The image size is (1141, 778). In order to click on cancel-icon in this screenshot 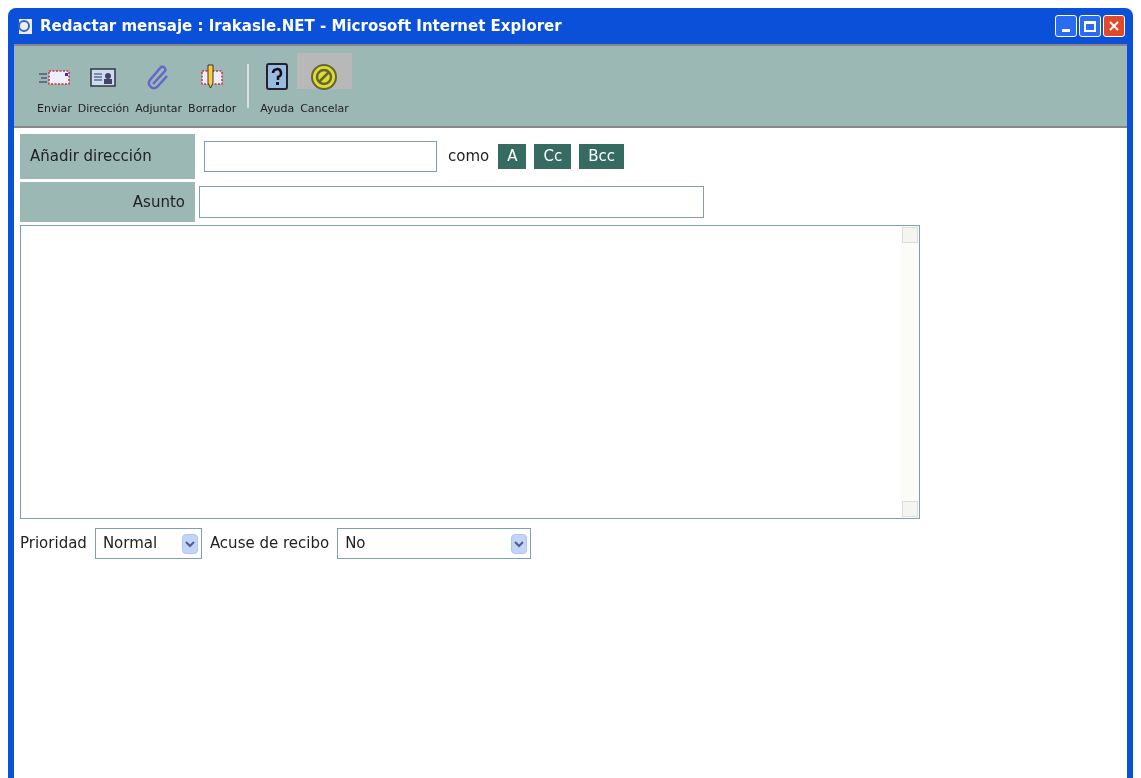, I will do `click(324, 76)`.